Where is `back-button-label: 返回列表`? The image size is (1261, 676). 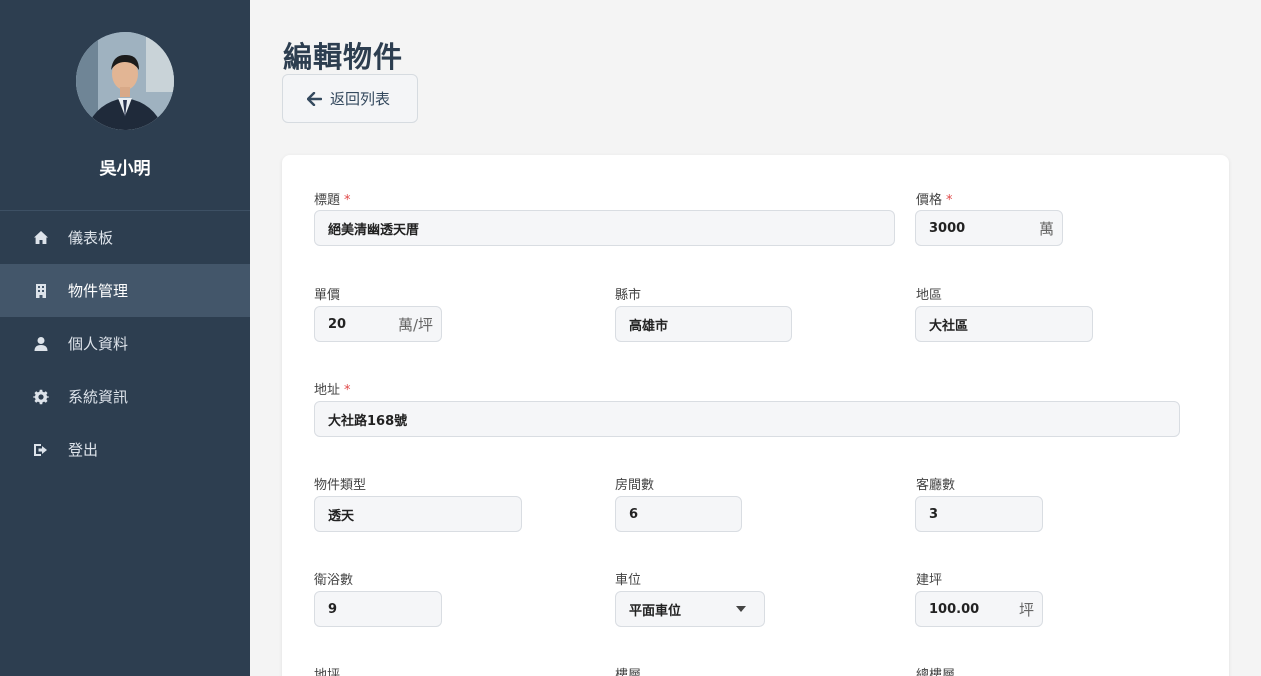 back-button-label: 返回列表 is located at coordinates (360, 99).